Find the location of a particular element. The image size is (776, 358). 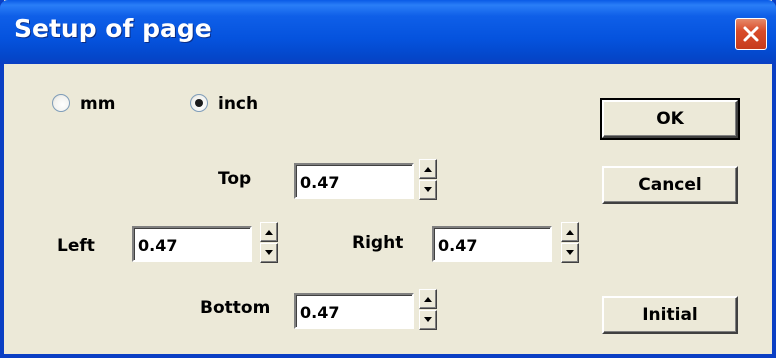

unit-radio-mm is located at coordinates (61, 103).